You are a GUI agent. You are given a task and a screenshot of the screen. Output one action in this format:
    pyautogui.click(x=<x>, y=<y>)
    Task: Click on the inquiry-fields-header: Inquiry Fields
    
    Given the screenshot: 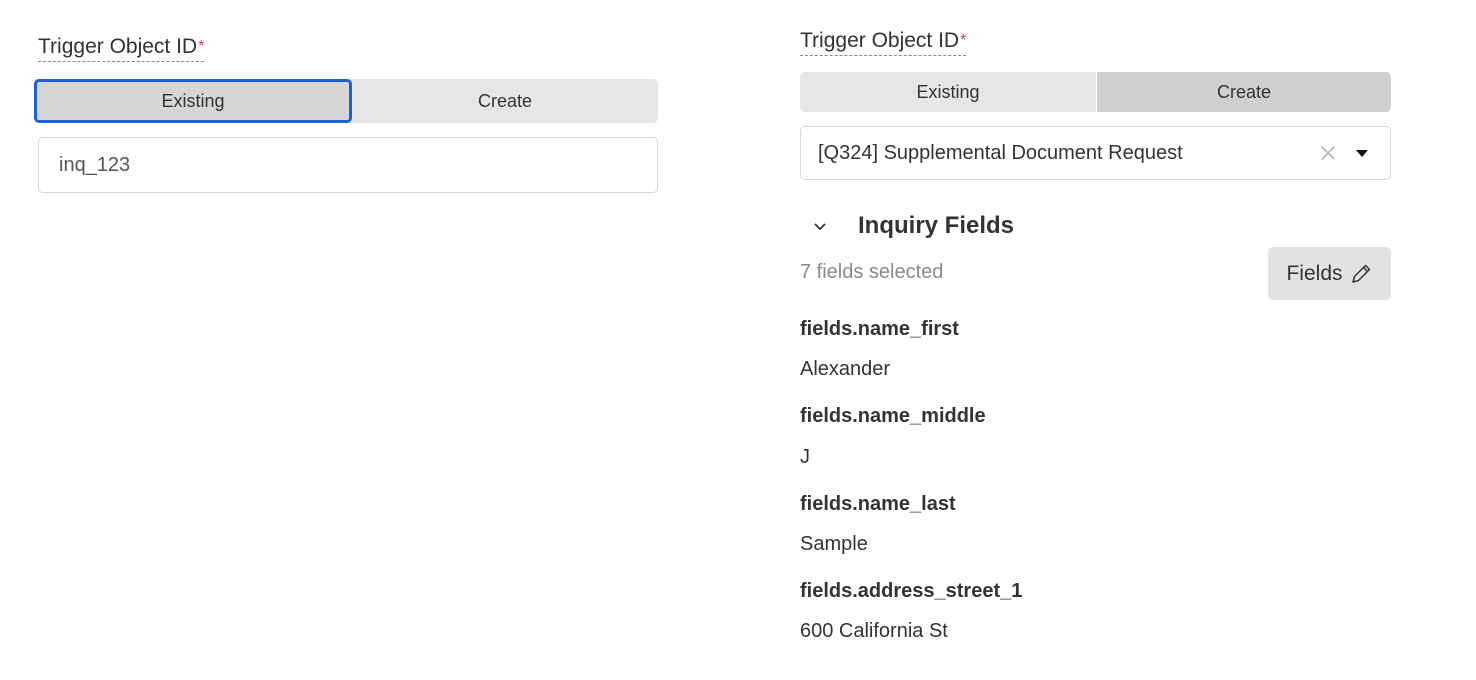 What is the action you would take?
    pyautogui.click(x=912, y=226)
    